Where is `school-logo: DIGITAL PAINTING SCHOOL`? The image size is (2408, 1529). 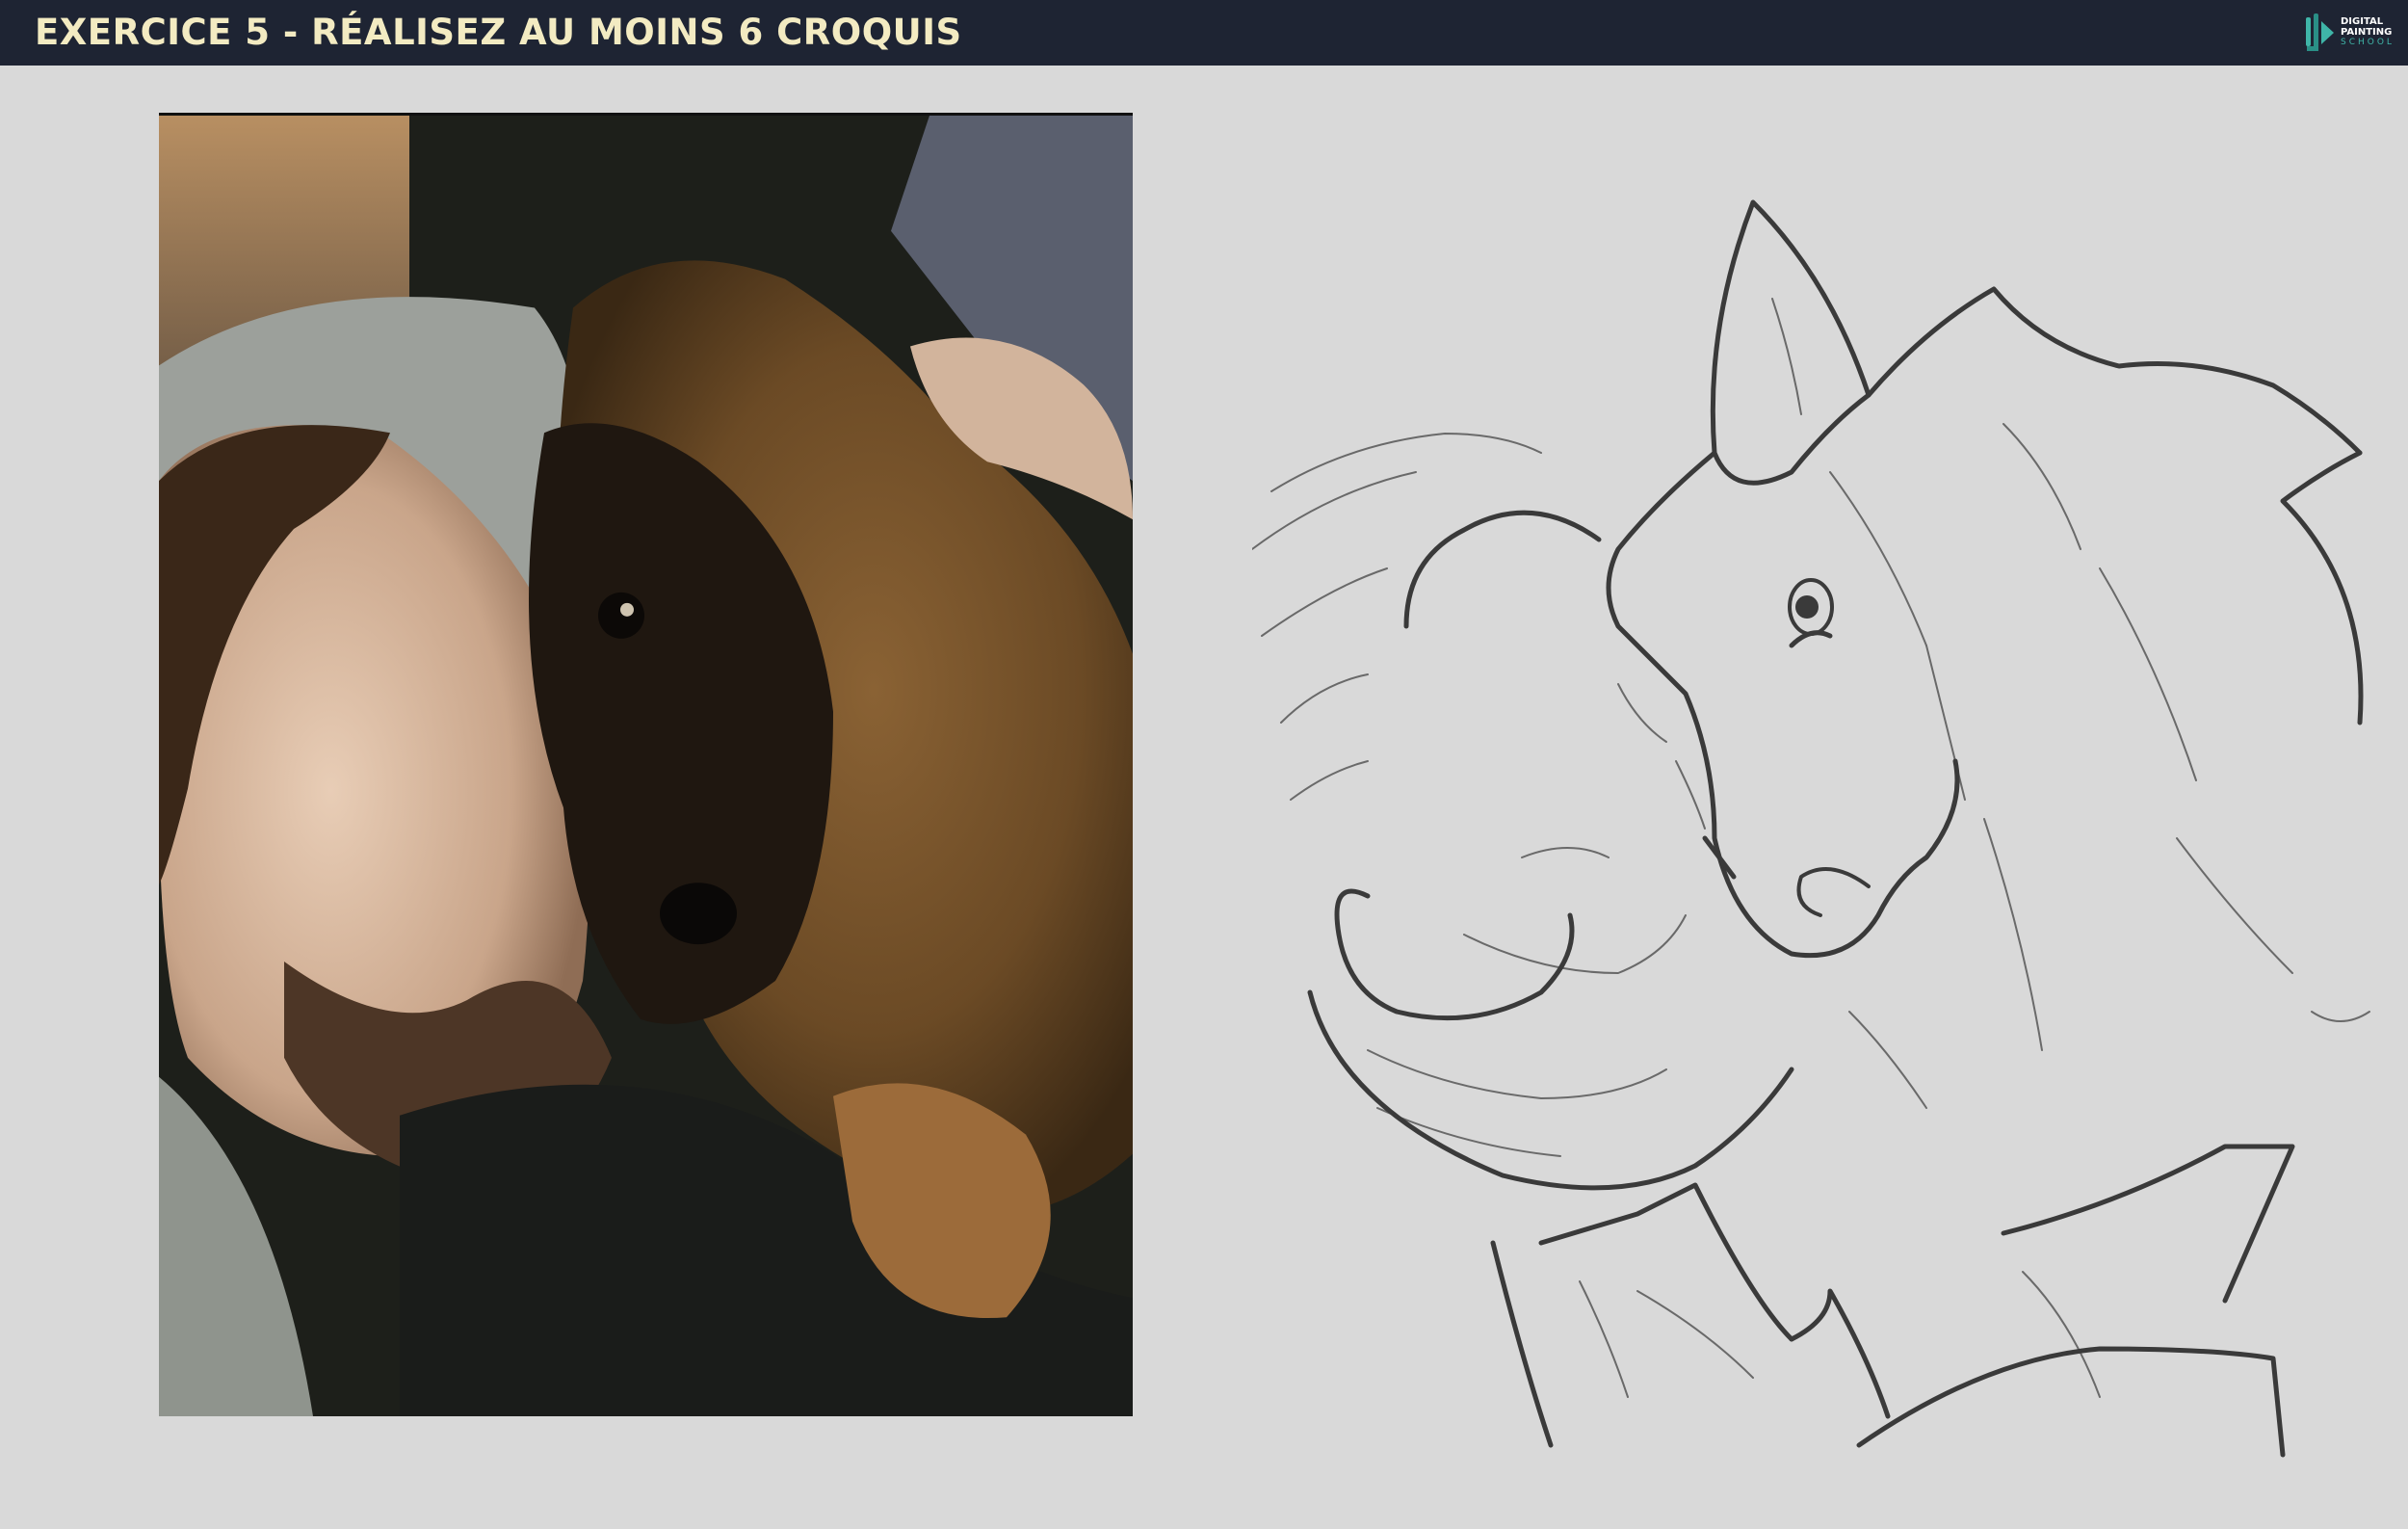
school-logo: DIGITAL PAINTING SCHOOL is located at coordinates (2350, 33).